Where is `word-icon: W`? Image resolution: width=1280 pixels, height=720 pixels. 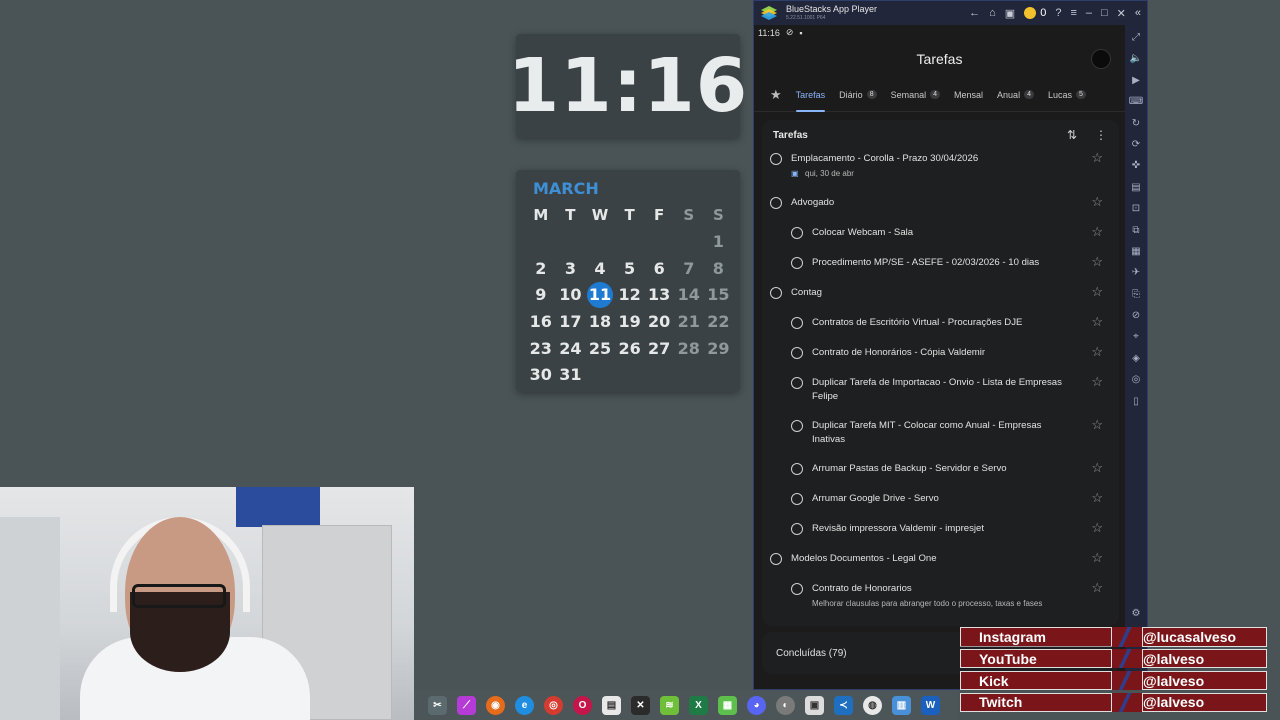
word-icon: W is located at coordinates (930, 705).